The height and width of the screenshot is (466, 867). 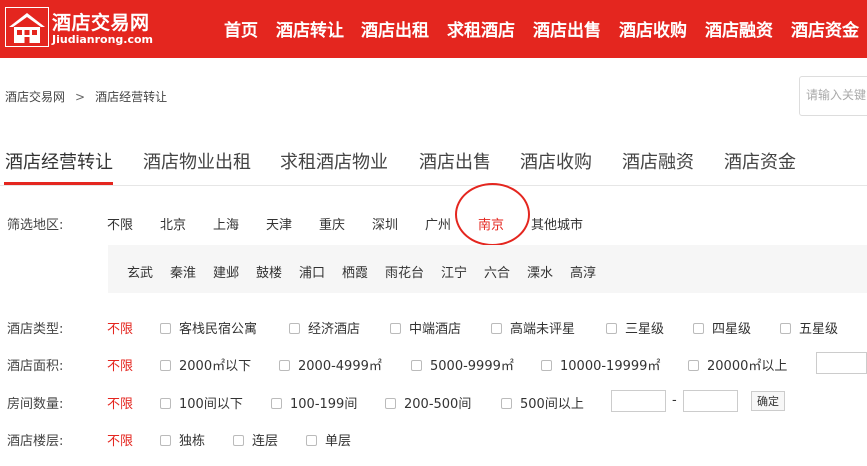 I want to click on rooms-all: 不限, so click(x=120, y=402).